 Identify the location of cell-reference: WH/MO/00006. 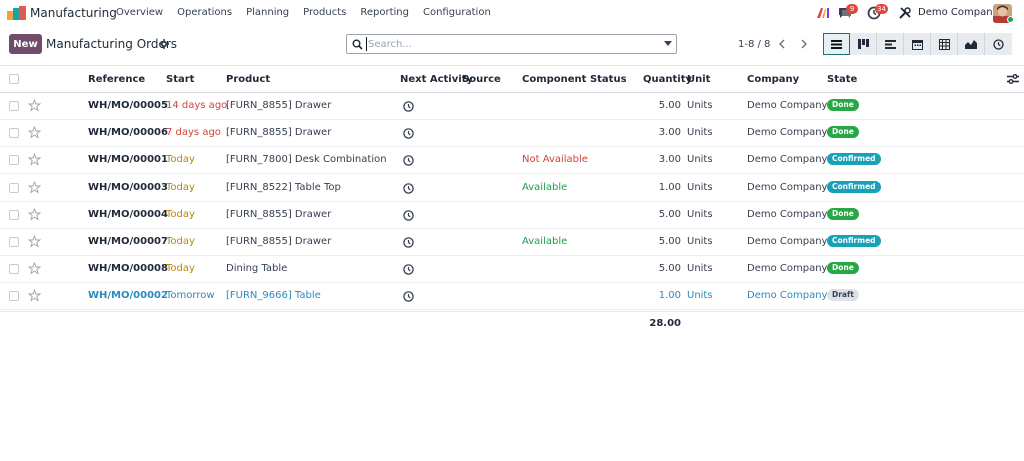
(128, 133).